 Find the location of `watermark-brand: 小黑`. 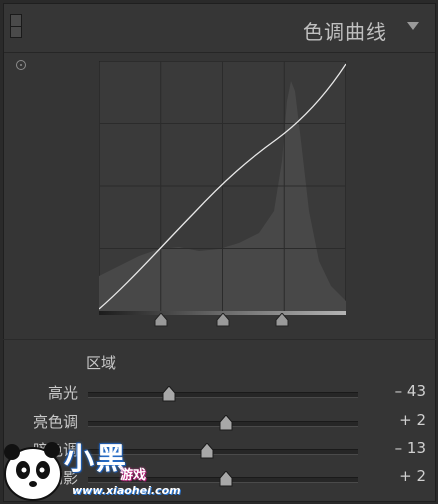

watermark-brand: 小黑 is located at coordinates (96, 459).